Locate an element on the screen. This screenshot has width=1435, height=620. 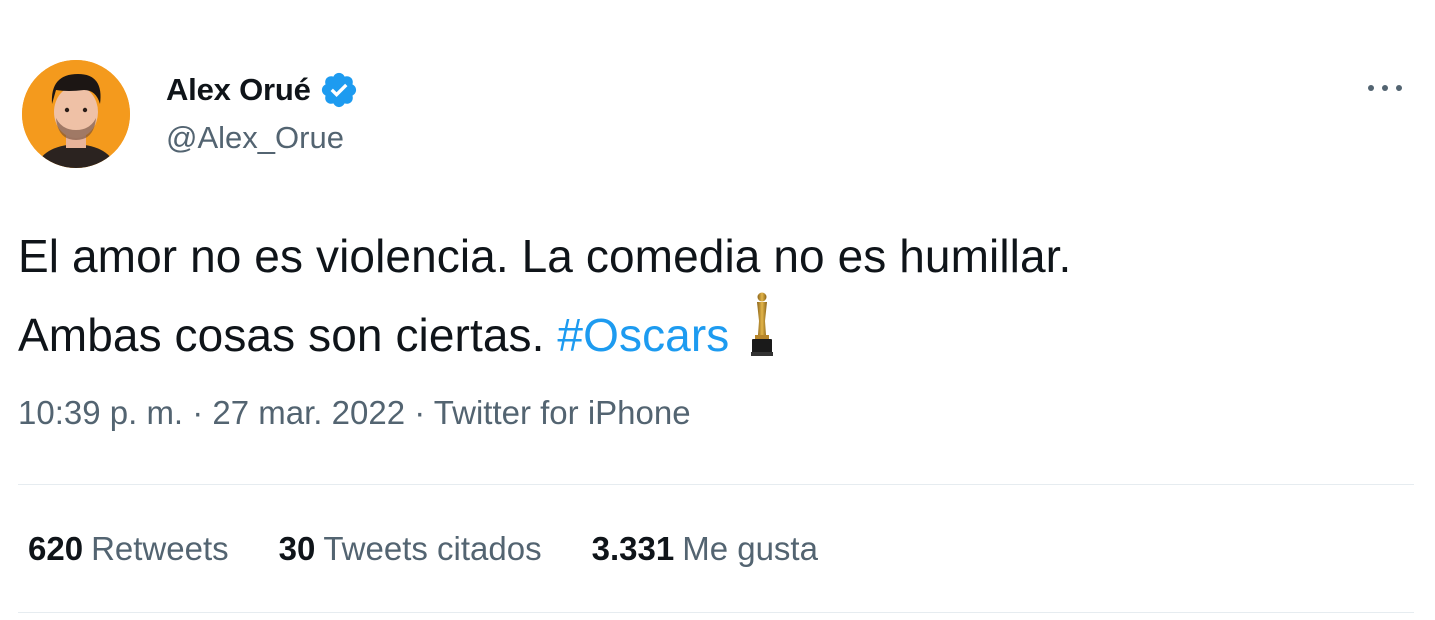
hashtag-link: #Oscars is located at coordinates (643, 335).